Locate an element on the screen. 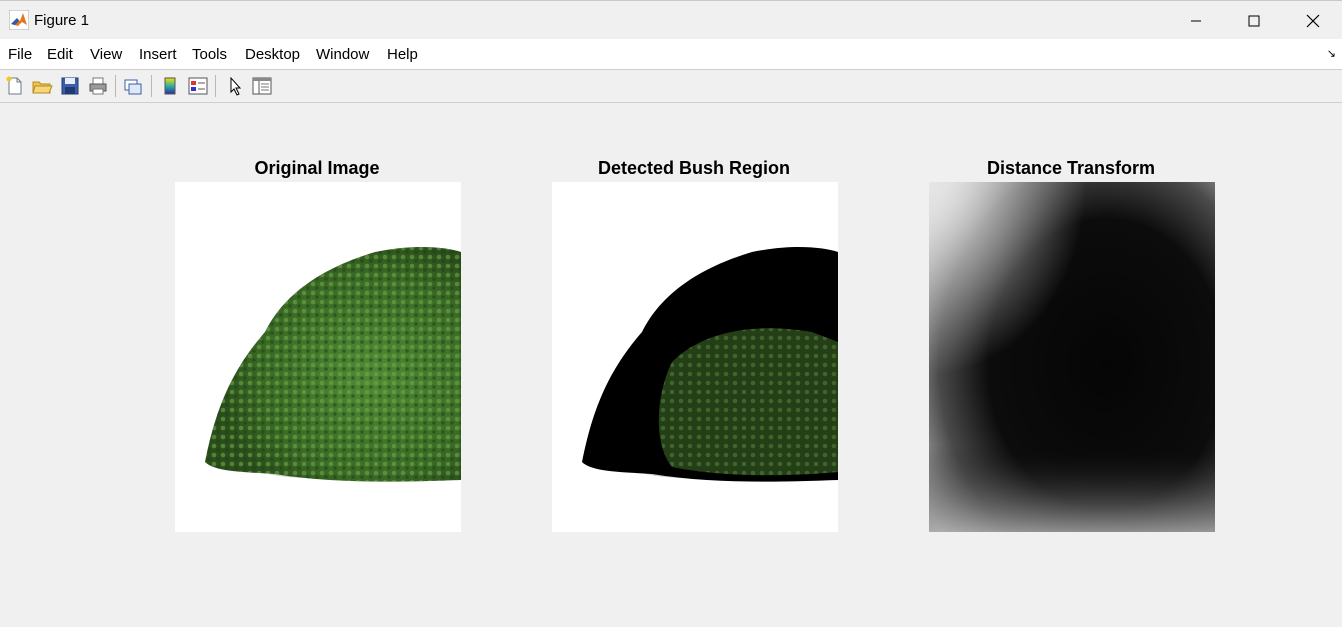  close-button is located at coordinates (1313, 20).